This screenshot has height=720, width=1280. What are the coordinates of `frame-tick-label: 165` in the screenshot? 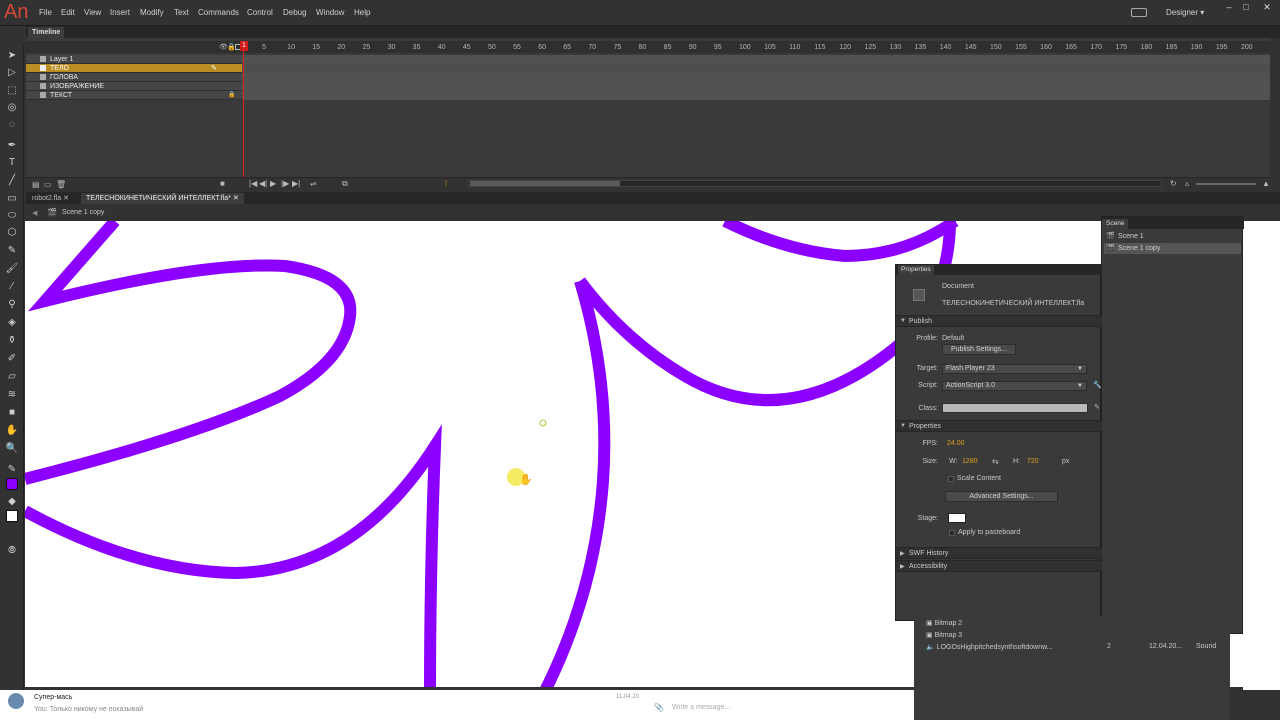 It's located at (1071, 47).